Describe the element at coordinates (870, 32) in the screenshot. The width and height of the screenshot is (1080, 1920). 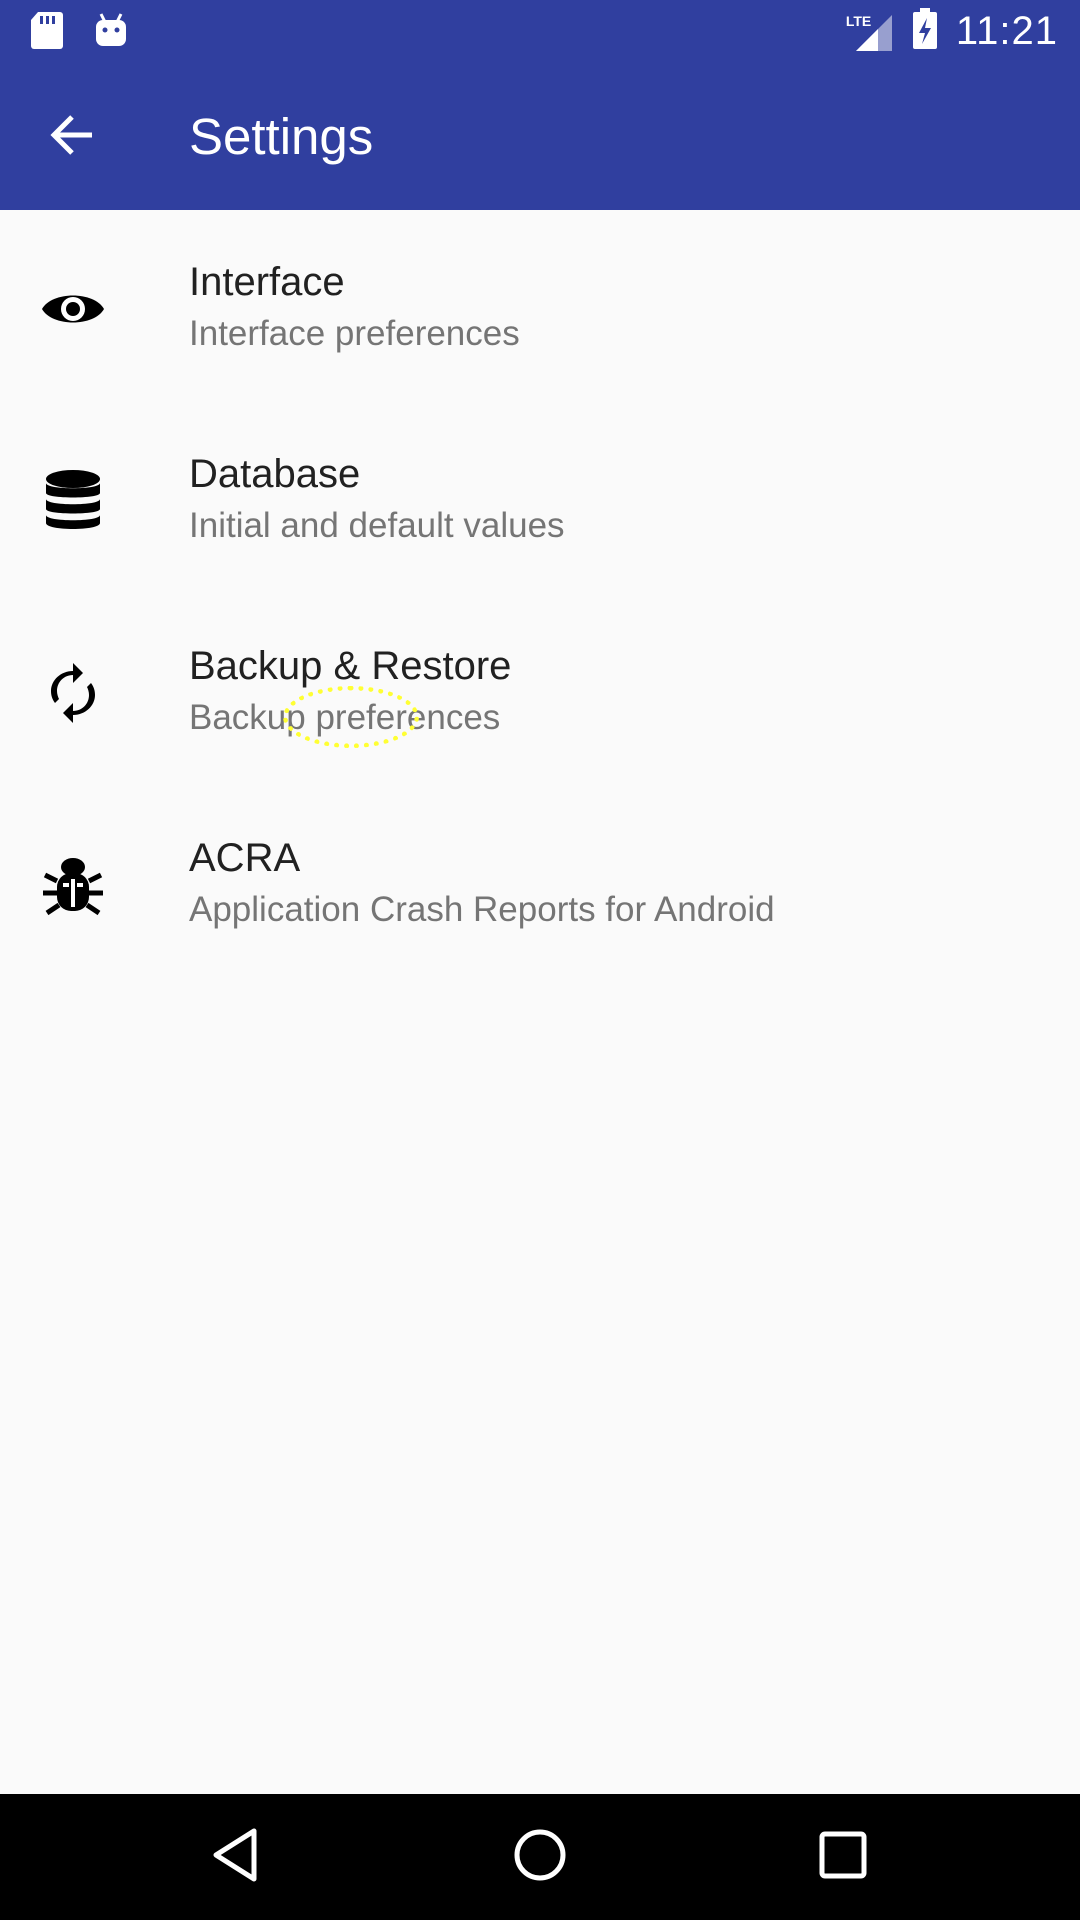
I see `signal-icon: LTE` at that location.